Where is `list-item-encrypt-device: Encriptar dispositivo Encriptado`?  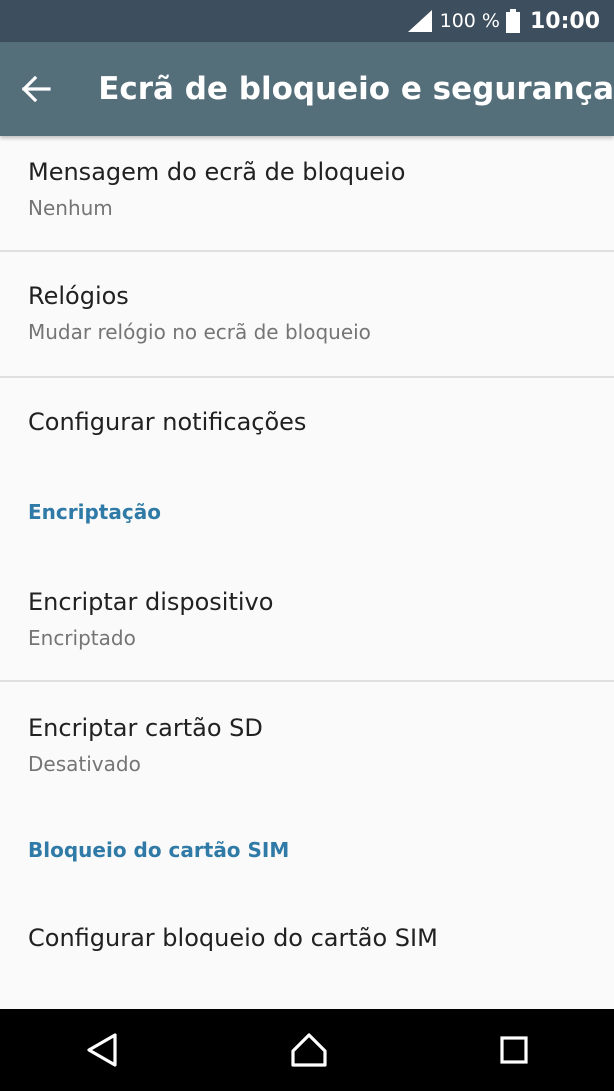 list-item-encrypt-device: Encriptar dispositivo Encriptado is located at coordinates (307, 618).